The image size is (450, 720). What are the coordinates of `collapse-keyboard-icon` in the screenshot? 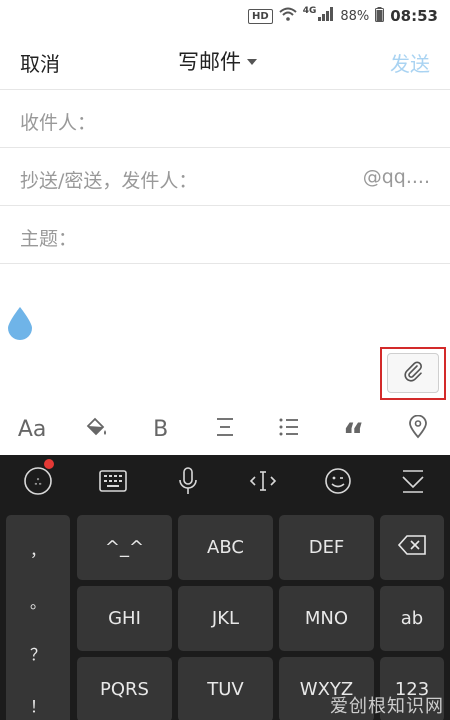 It's located at (413, 483).